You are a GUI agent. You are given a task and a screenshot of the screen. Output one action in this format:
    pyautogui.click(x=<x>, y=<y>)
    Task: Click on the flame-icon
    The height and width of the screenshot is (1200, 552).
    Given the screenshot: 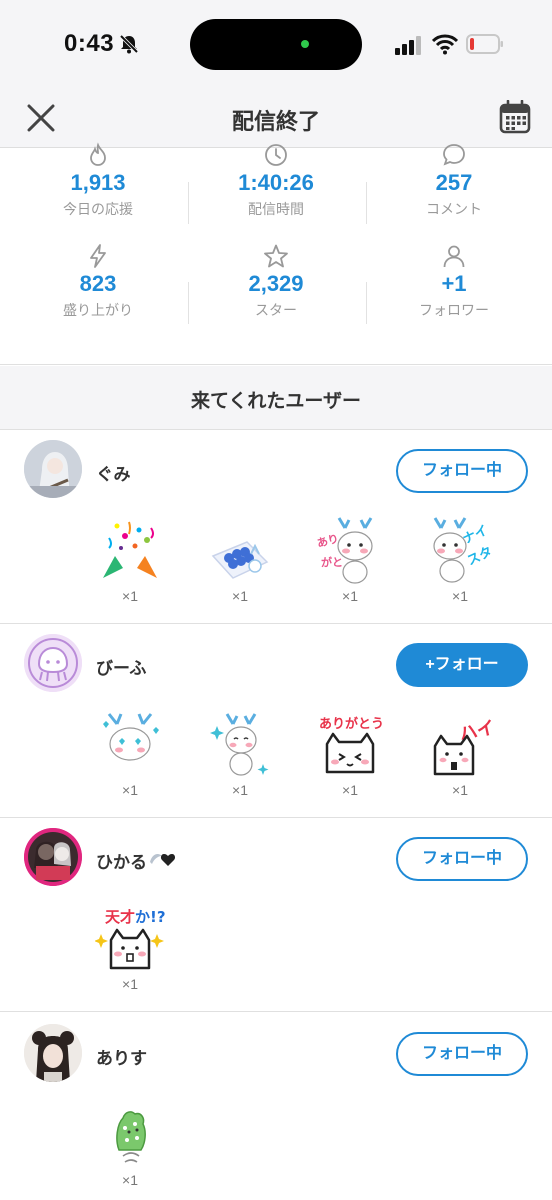 What is the action you would take?
    pyautogui.click(x=98, y=154)
    